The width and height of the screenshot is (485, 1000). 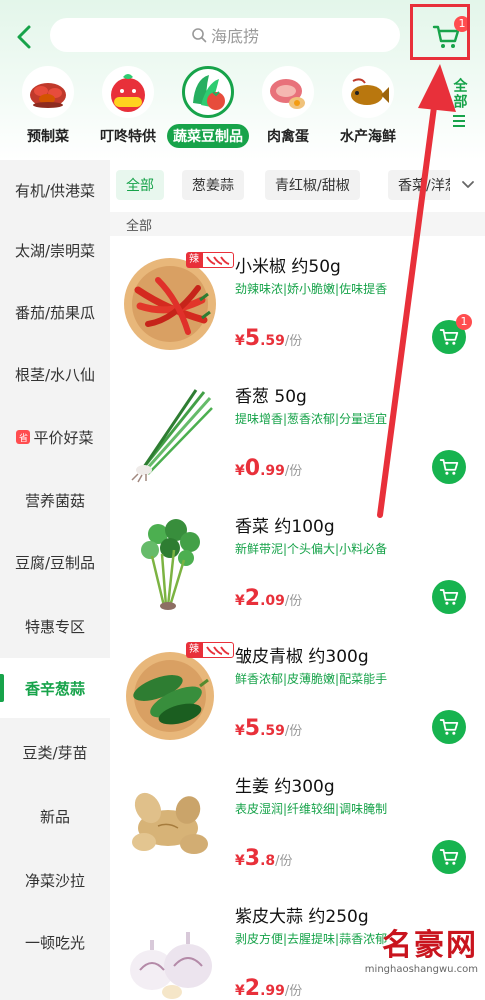 I want to click on all-categories-button: 全部, so click(x=459, y=103).